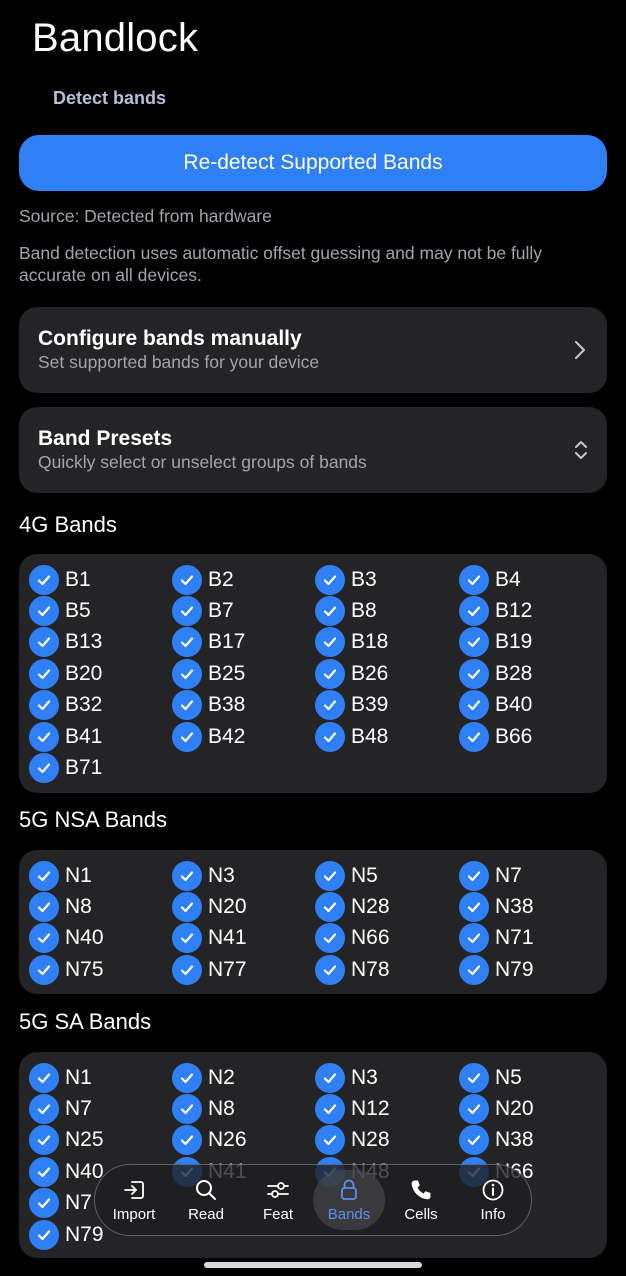 Image resolution: width=626 pixels, height=1276 pixels. I want to click on band-label: N75, so click(84, 969).